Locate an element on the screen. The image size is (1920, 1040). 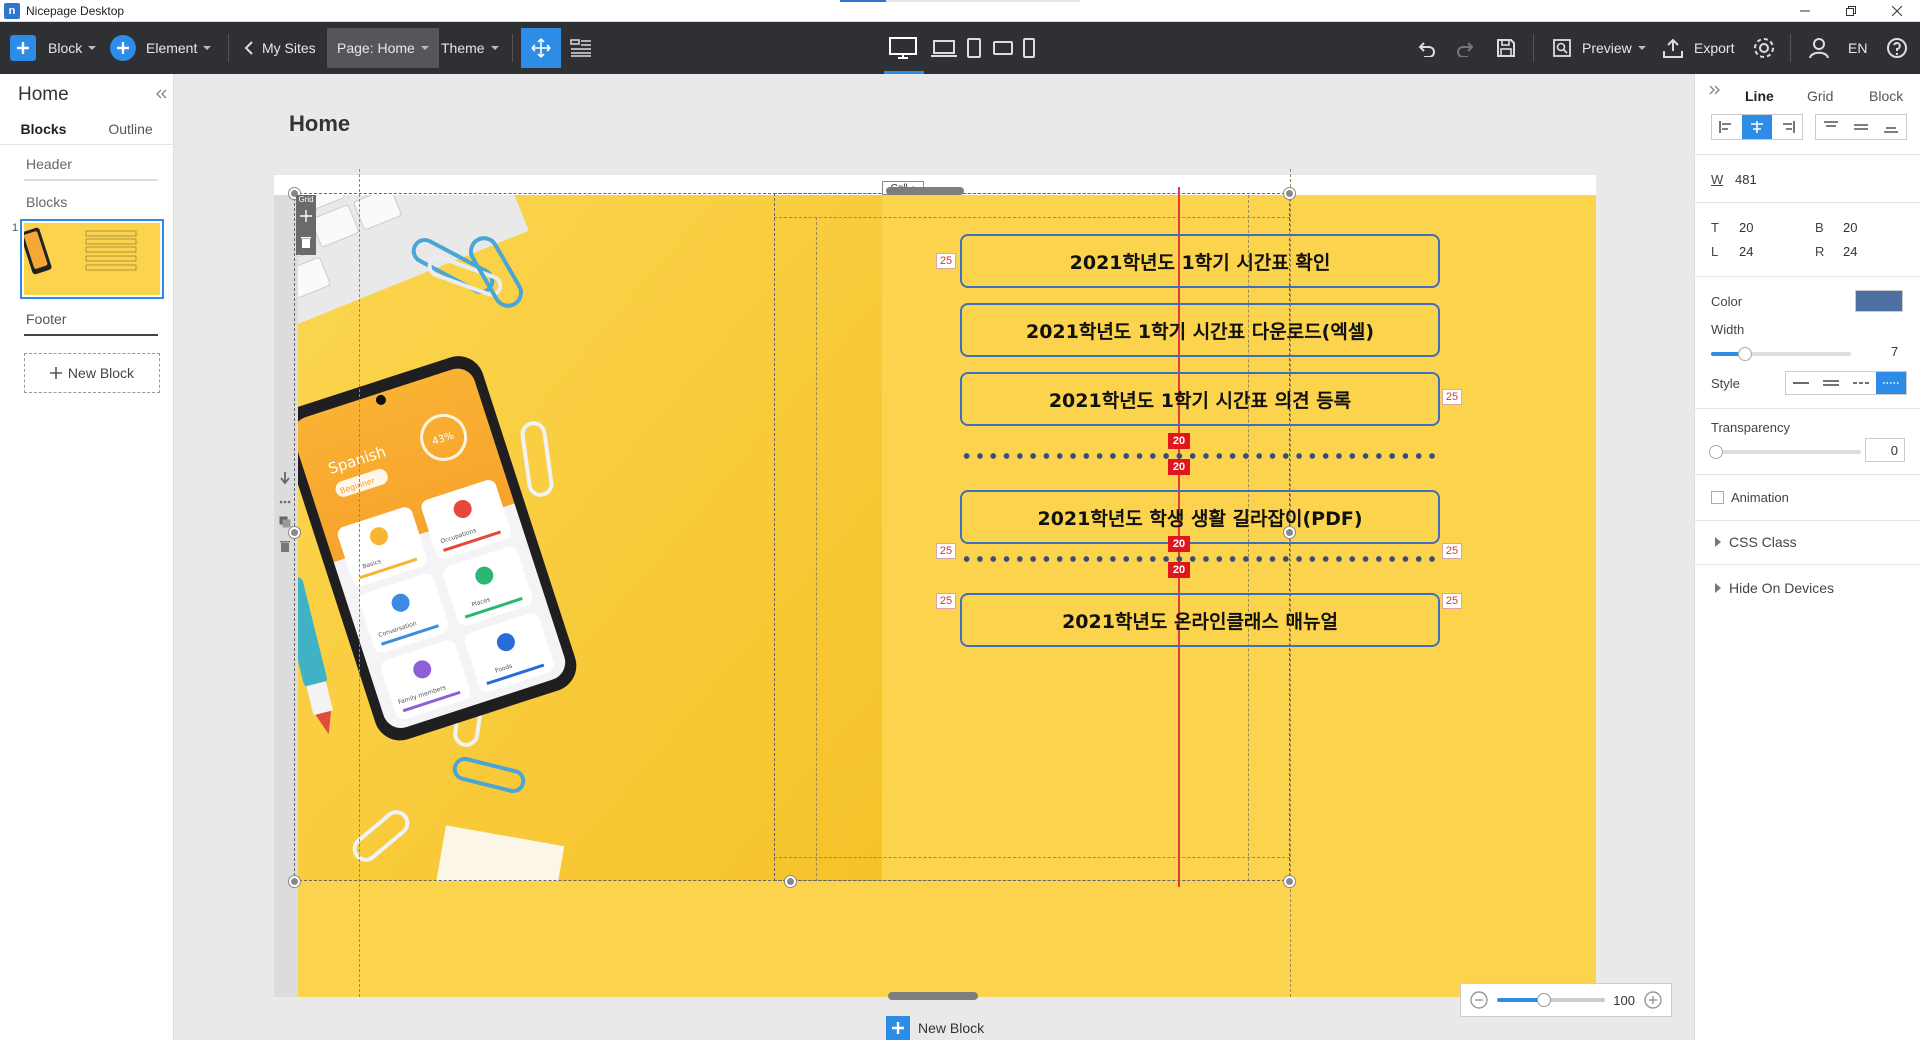
animation-checkbox is located at coordinates (1717, 497).